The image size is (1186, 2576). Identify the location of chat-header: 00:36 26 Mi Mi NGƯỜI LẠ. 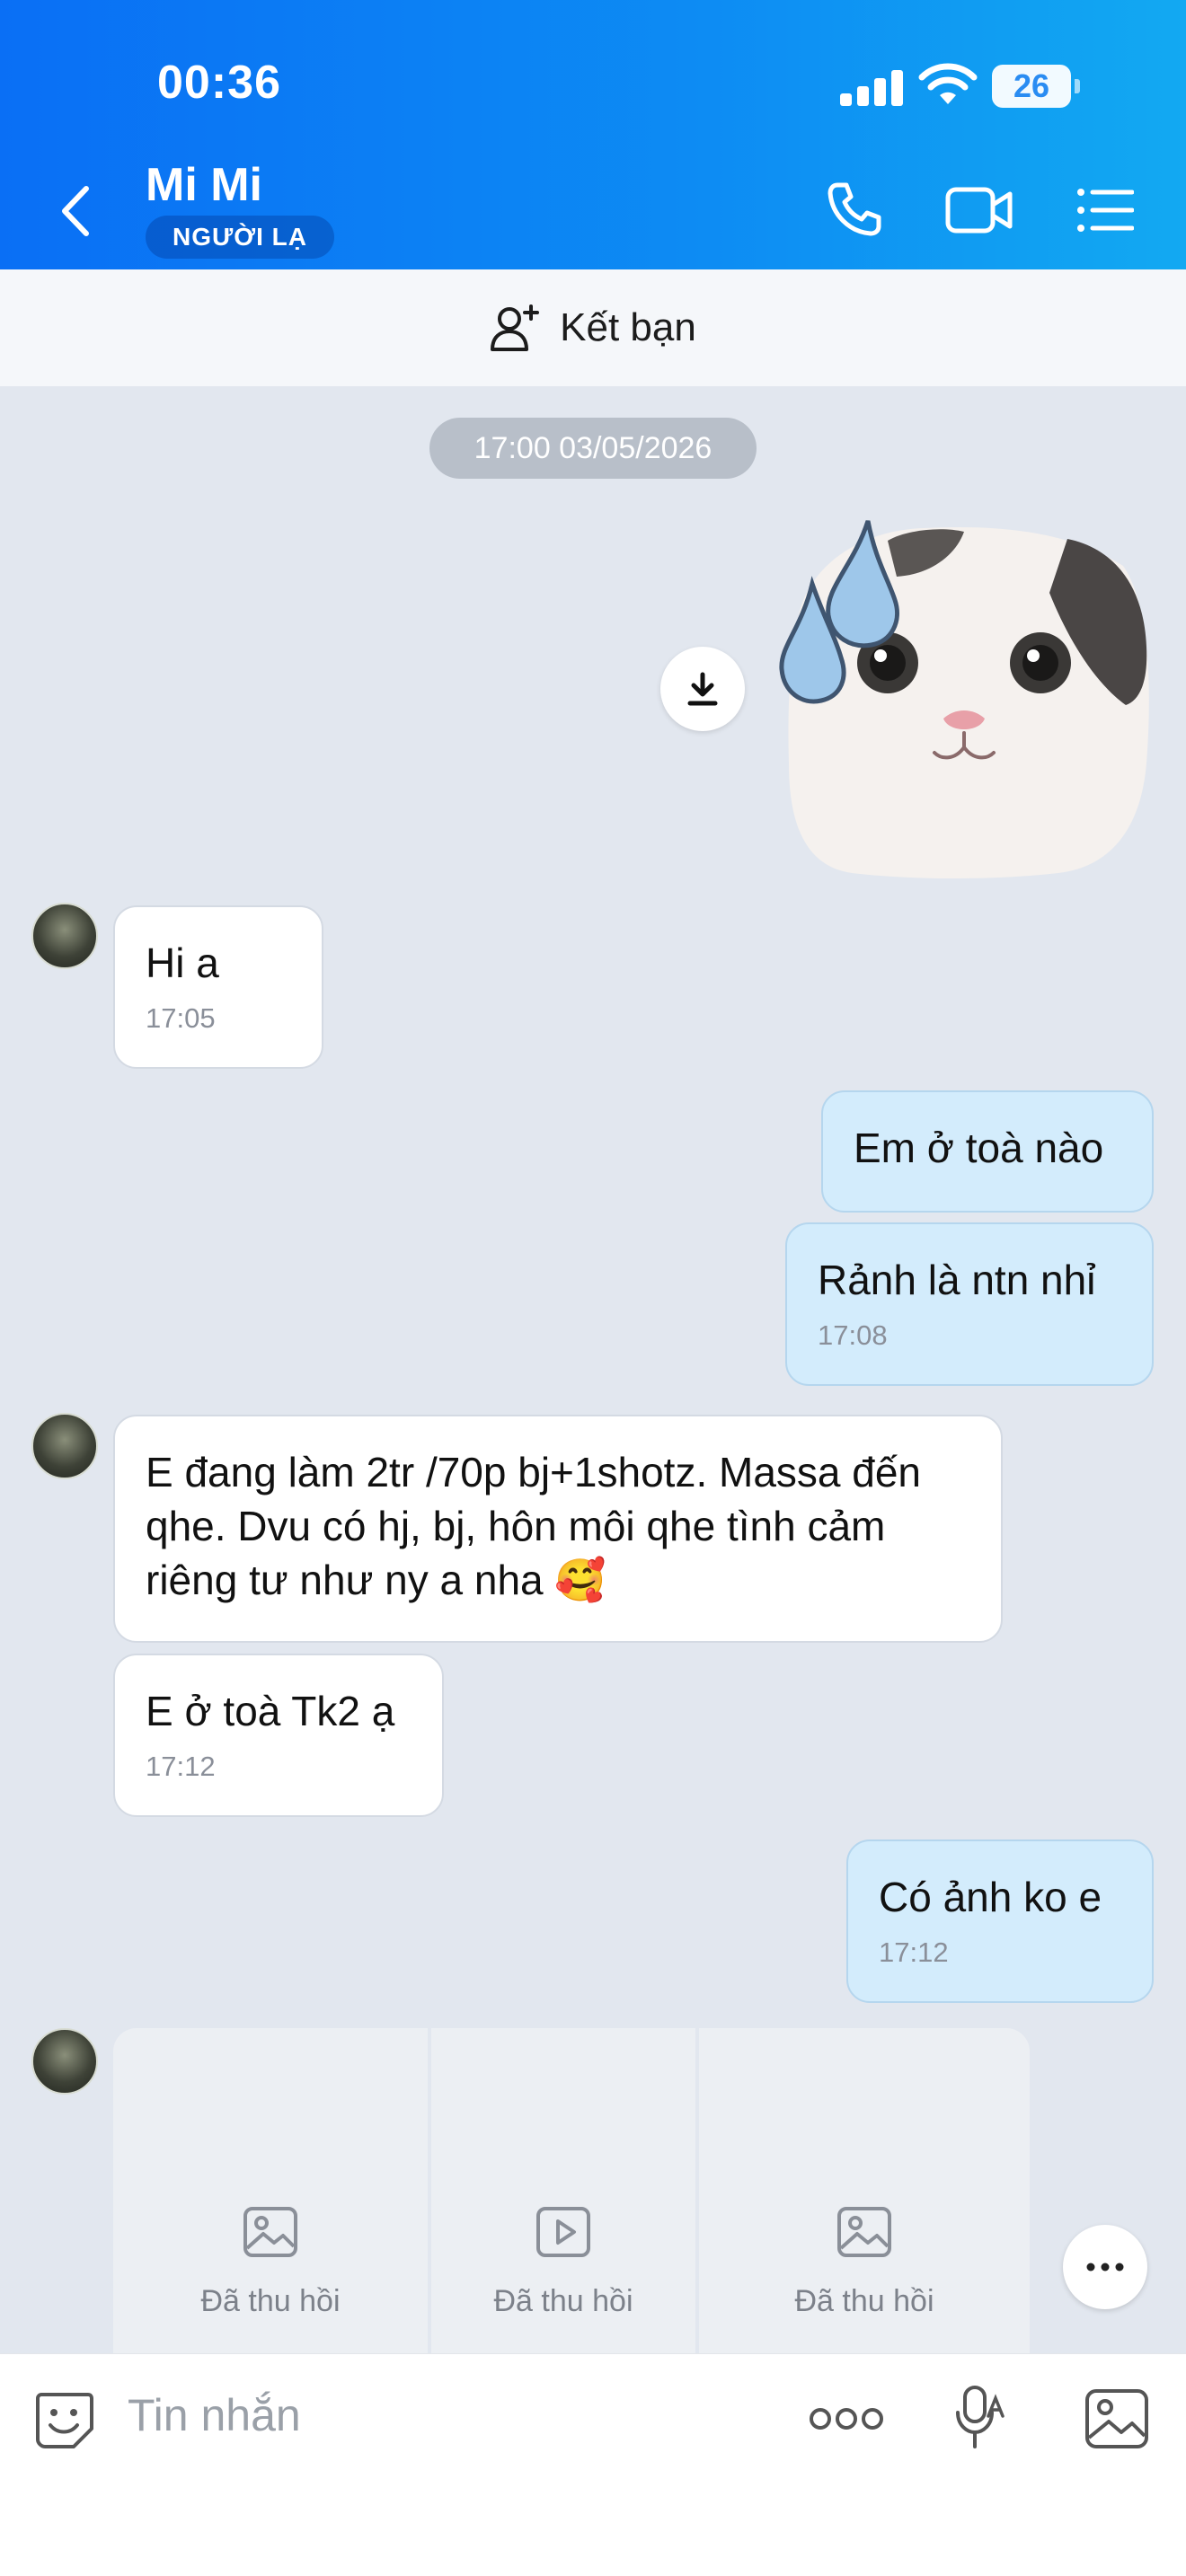
(593, 134).